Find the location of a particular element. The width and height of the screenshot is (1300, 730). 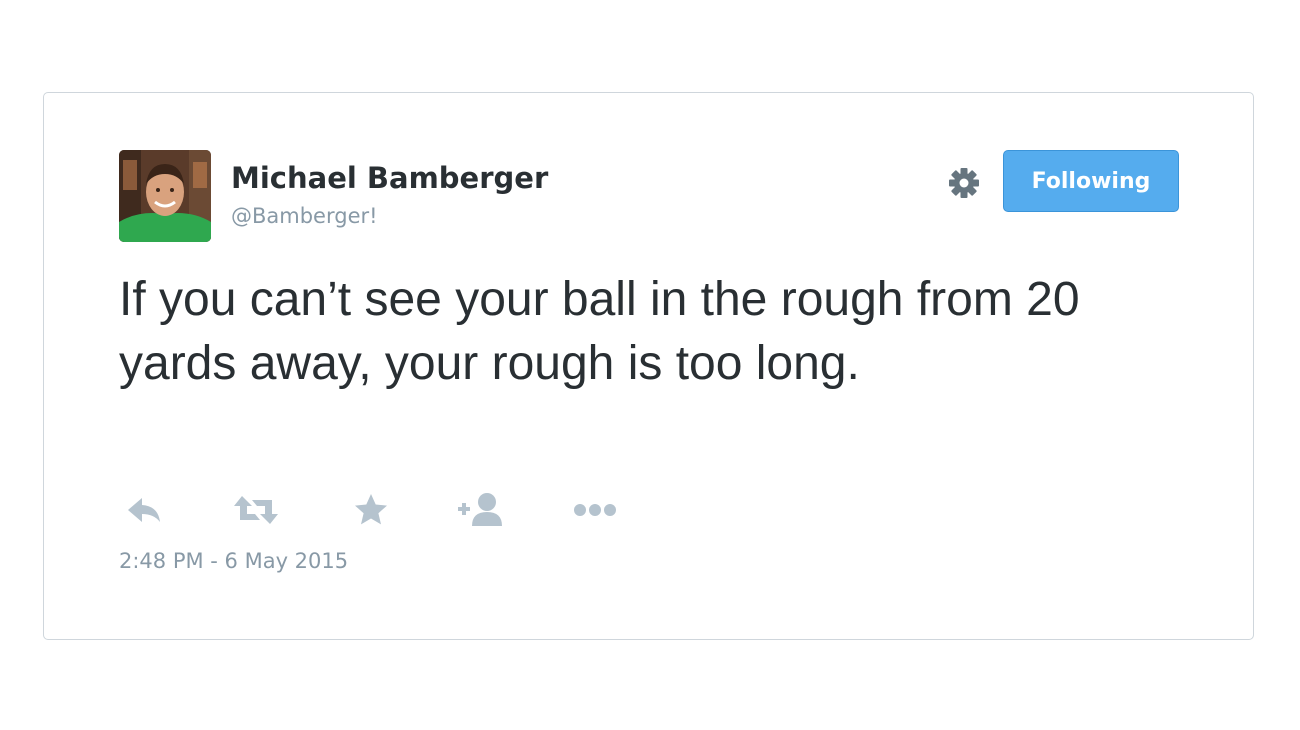

gear-icon is located at coordinates (964, 183).